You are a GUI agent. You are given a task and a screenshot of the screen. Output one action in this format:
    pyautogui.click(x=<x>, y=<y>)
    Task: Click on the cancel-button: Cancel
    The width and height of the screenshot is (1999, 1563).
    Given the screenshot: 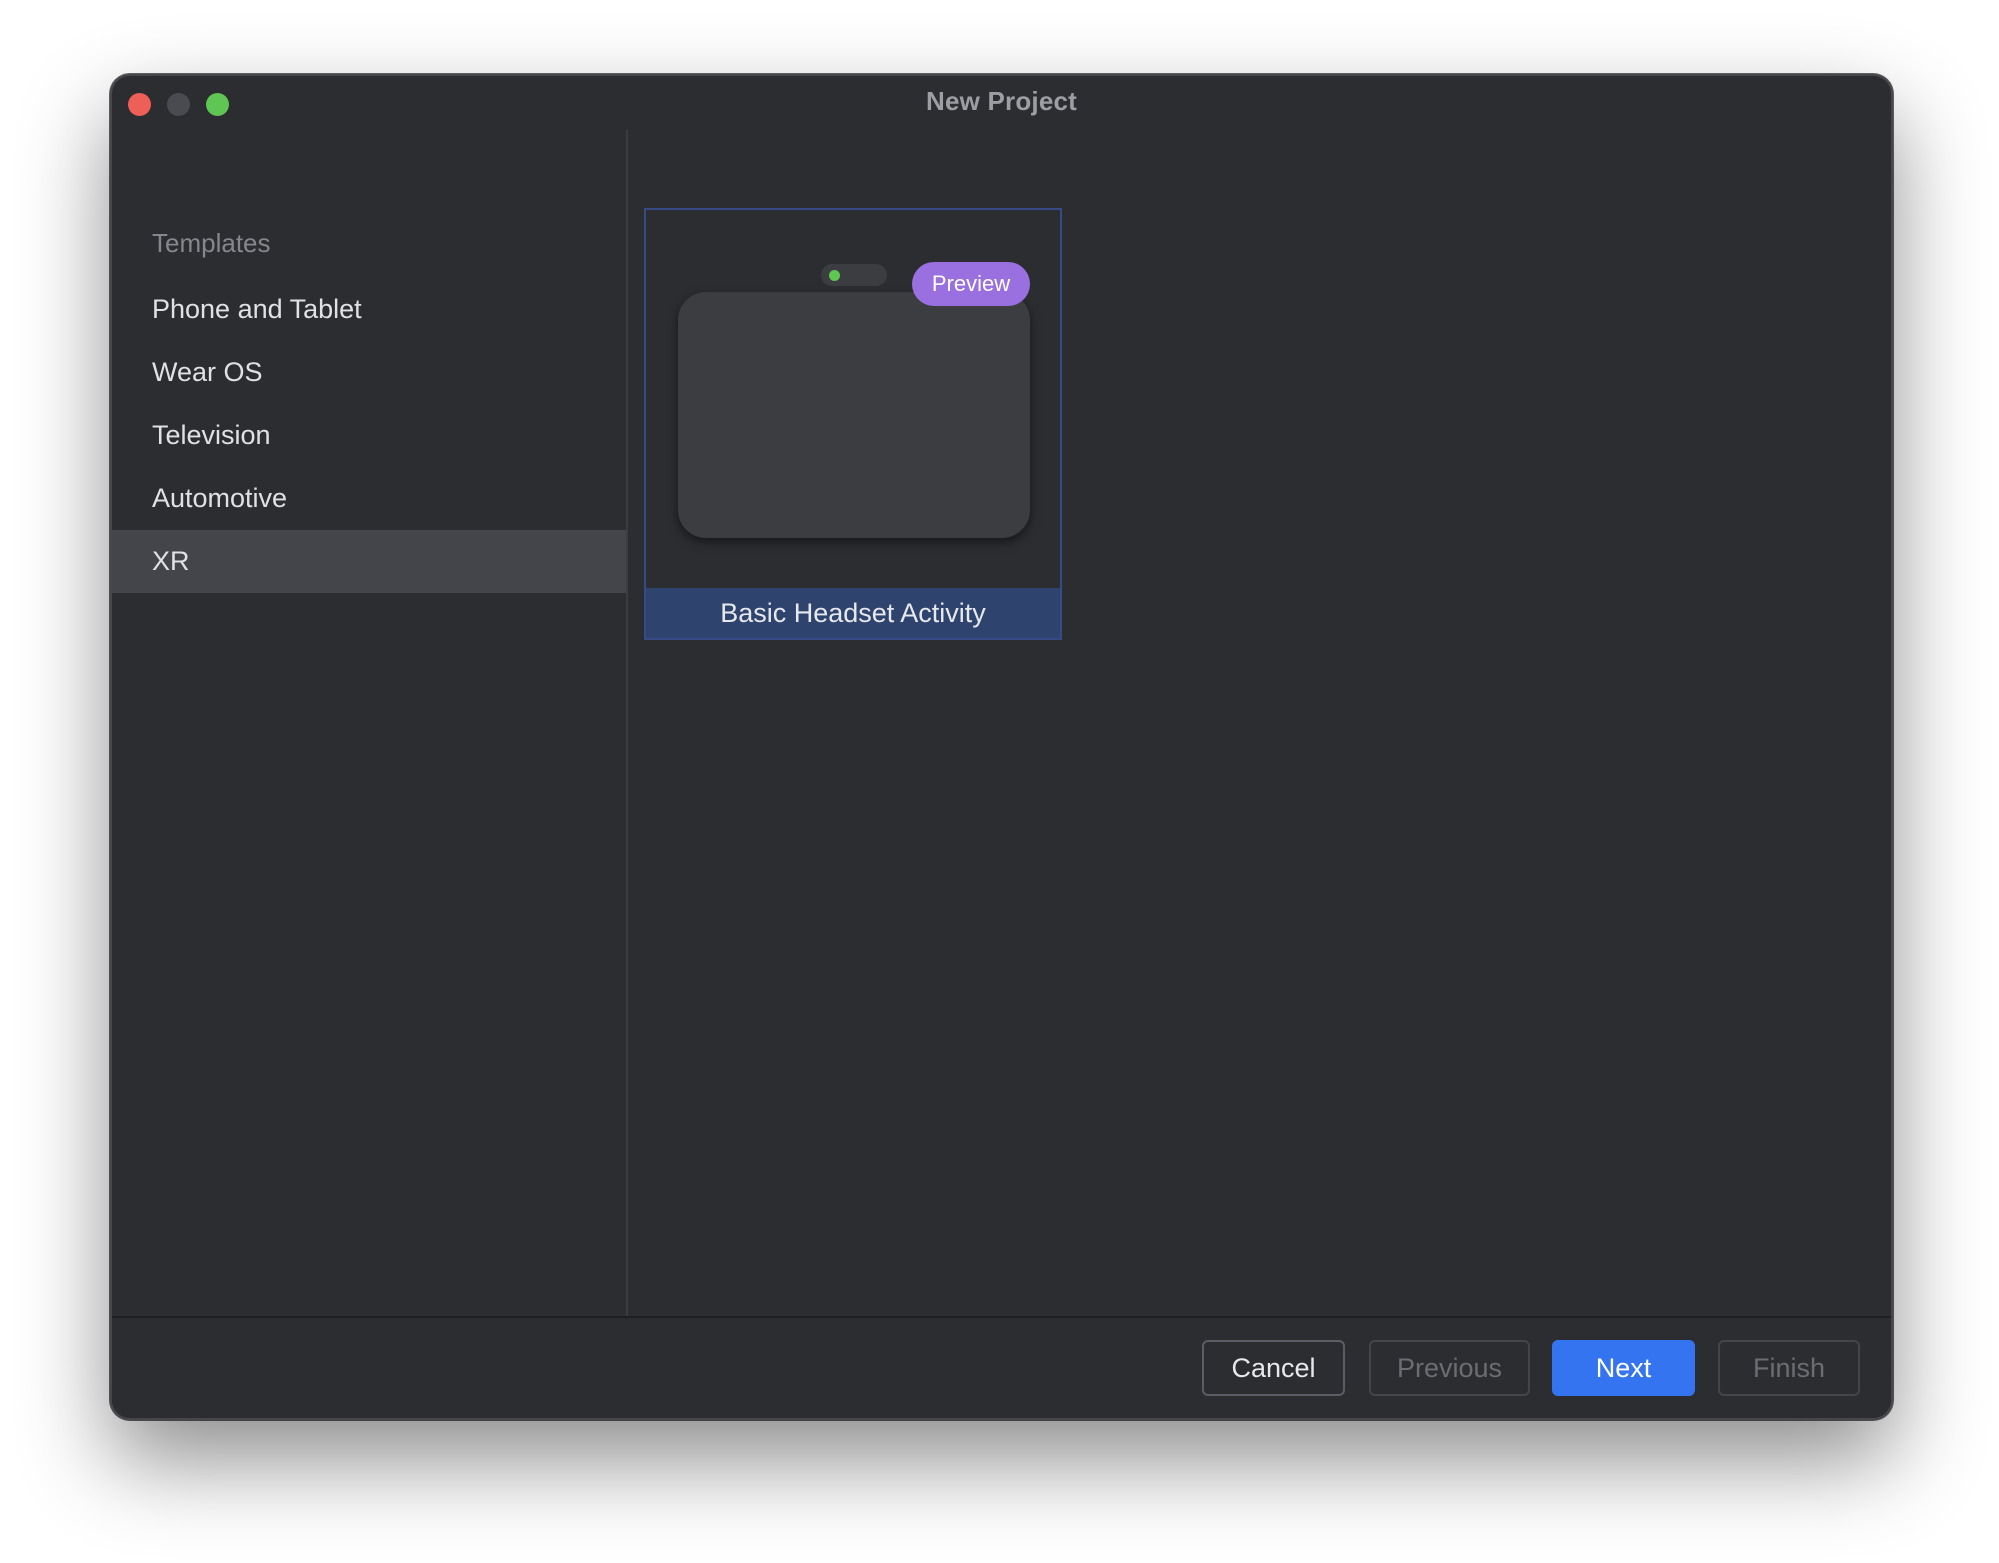 What is the action you would take?
    pyautogui.click(x=1273, y=1368)
    